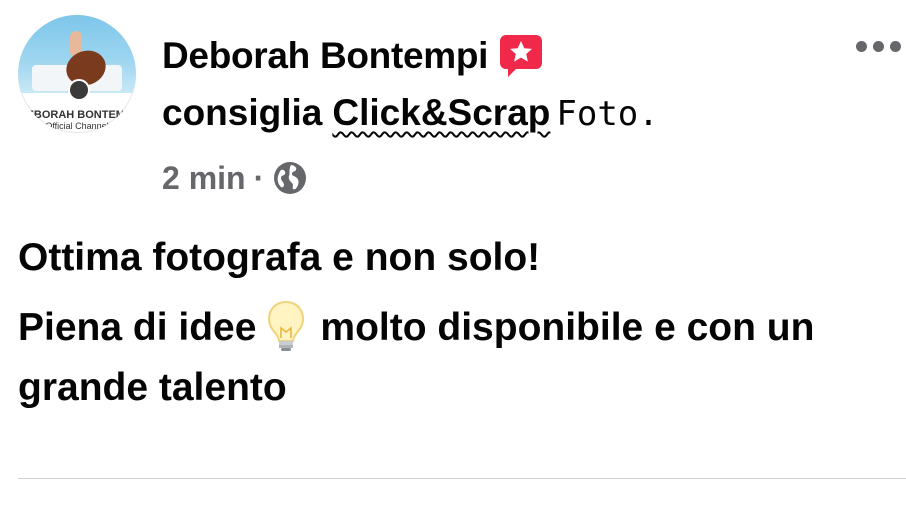  I want to click on more-options-button, so click(881, 46).